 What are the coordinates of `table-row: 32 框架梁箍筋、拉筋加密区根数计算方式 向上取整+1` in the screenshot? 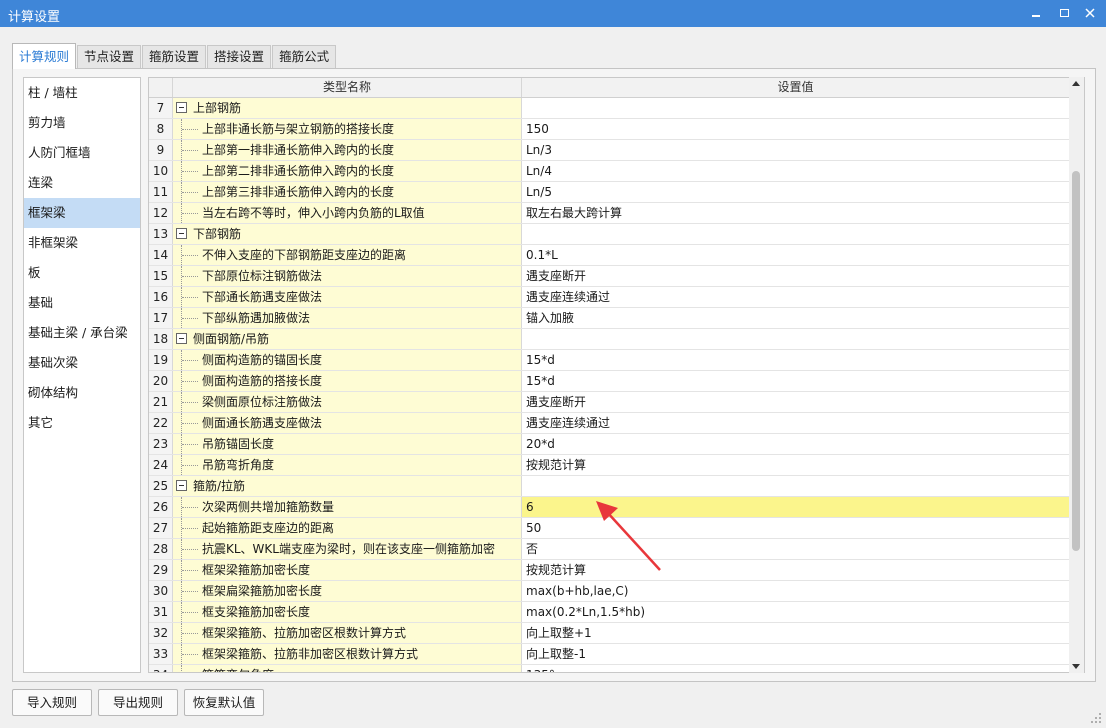 It's located at (609, 633).